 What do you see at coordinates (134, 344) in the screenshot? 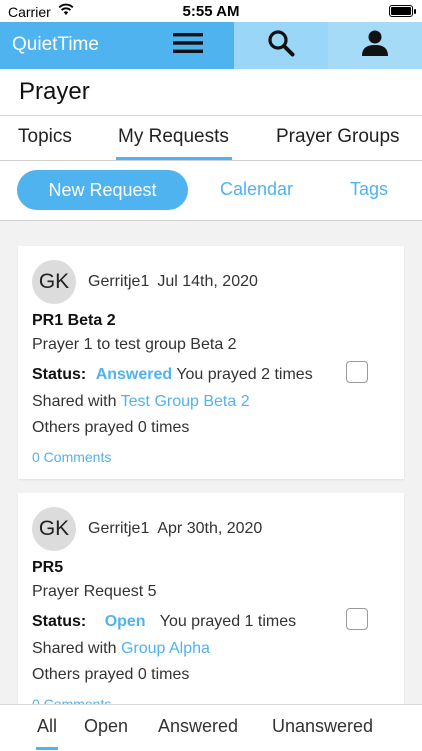
I see `request-body: Prayer 1 to test group Beta 2` at bounding box center [134, 344].